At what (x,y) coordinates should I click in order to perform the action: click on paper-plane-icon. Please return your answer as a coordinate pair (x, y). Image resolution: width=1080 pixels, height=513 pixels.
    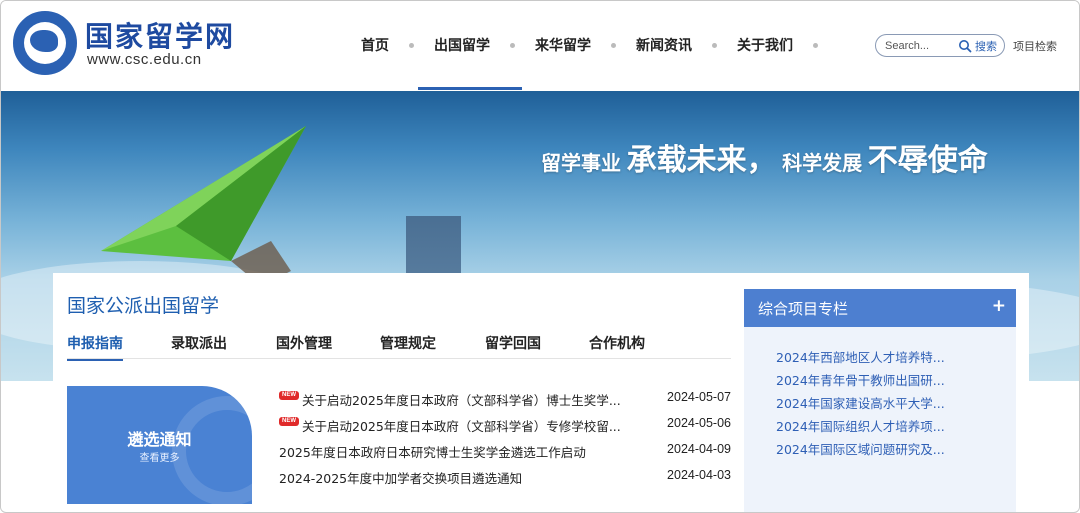
    Looking at the image, I should click on (203, 206).